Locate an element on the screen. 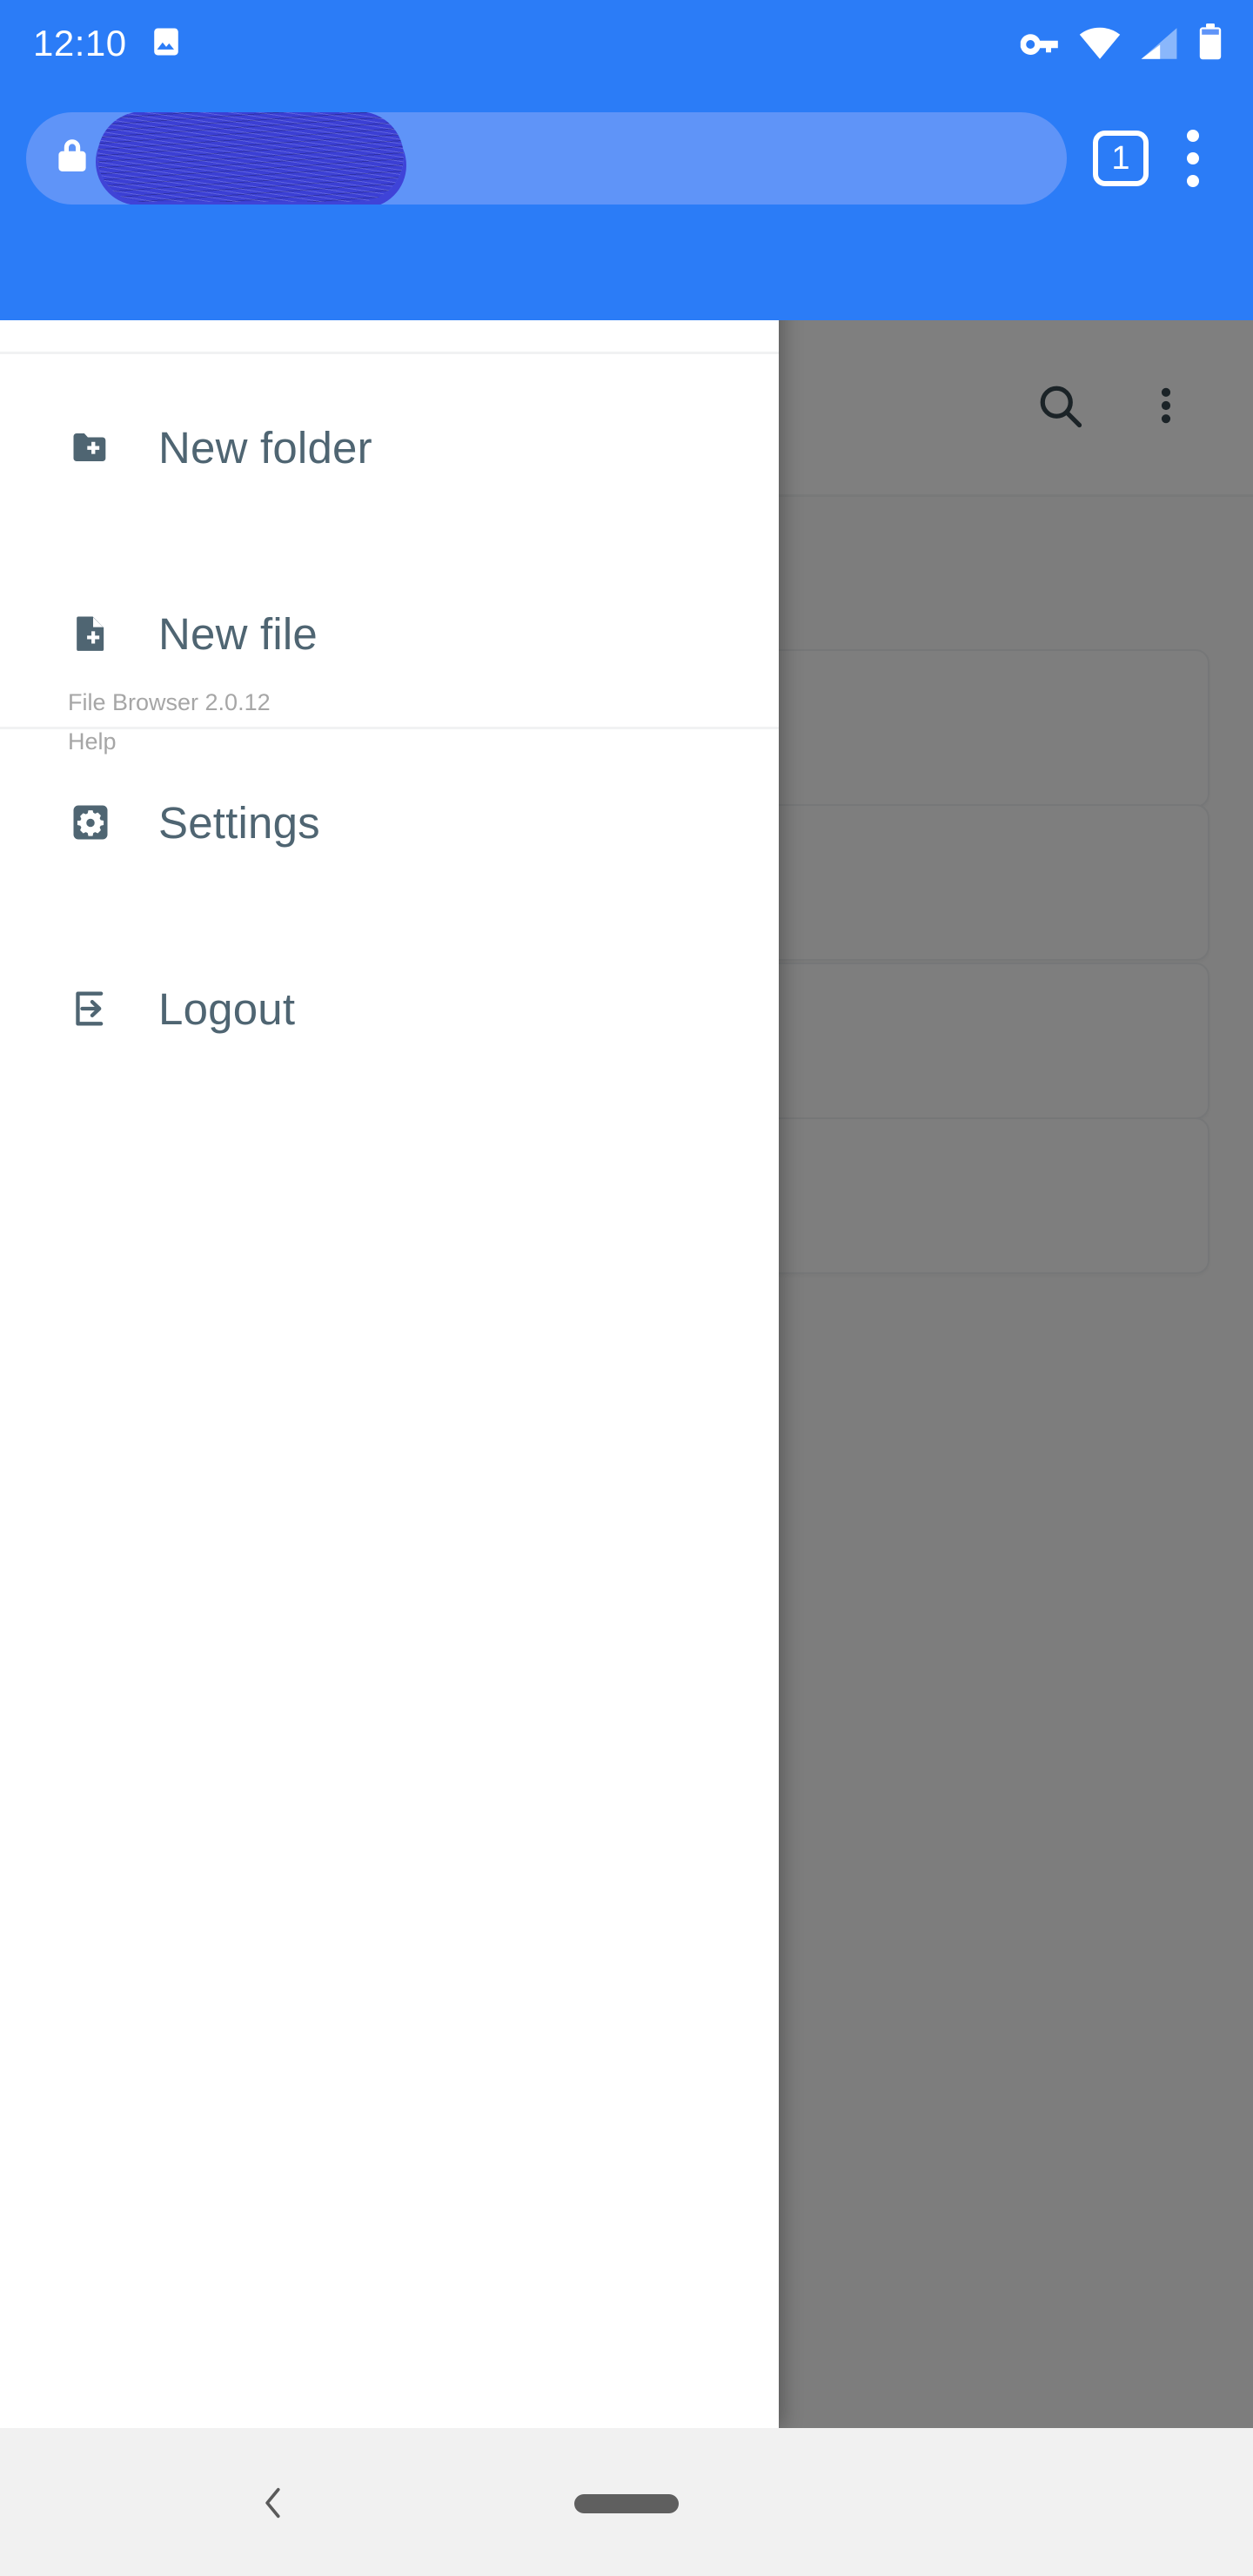 The width and height of the screenshot is (1253, 2576). status-bar-left: 12:10 is located at coordinates (108, 43).